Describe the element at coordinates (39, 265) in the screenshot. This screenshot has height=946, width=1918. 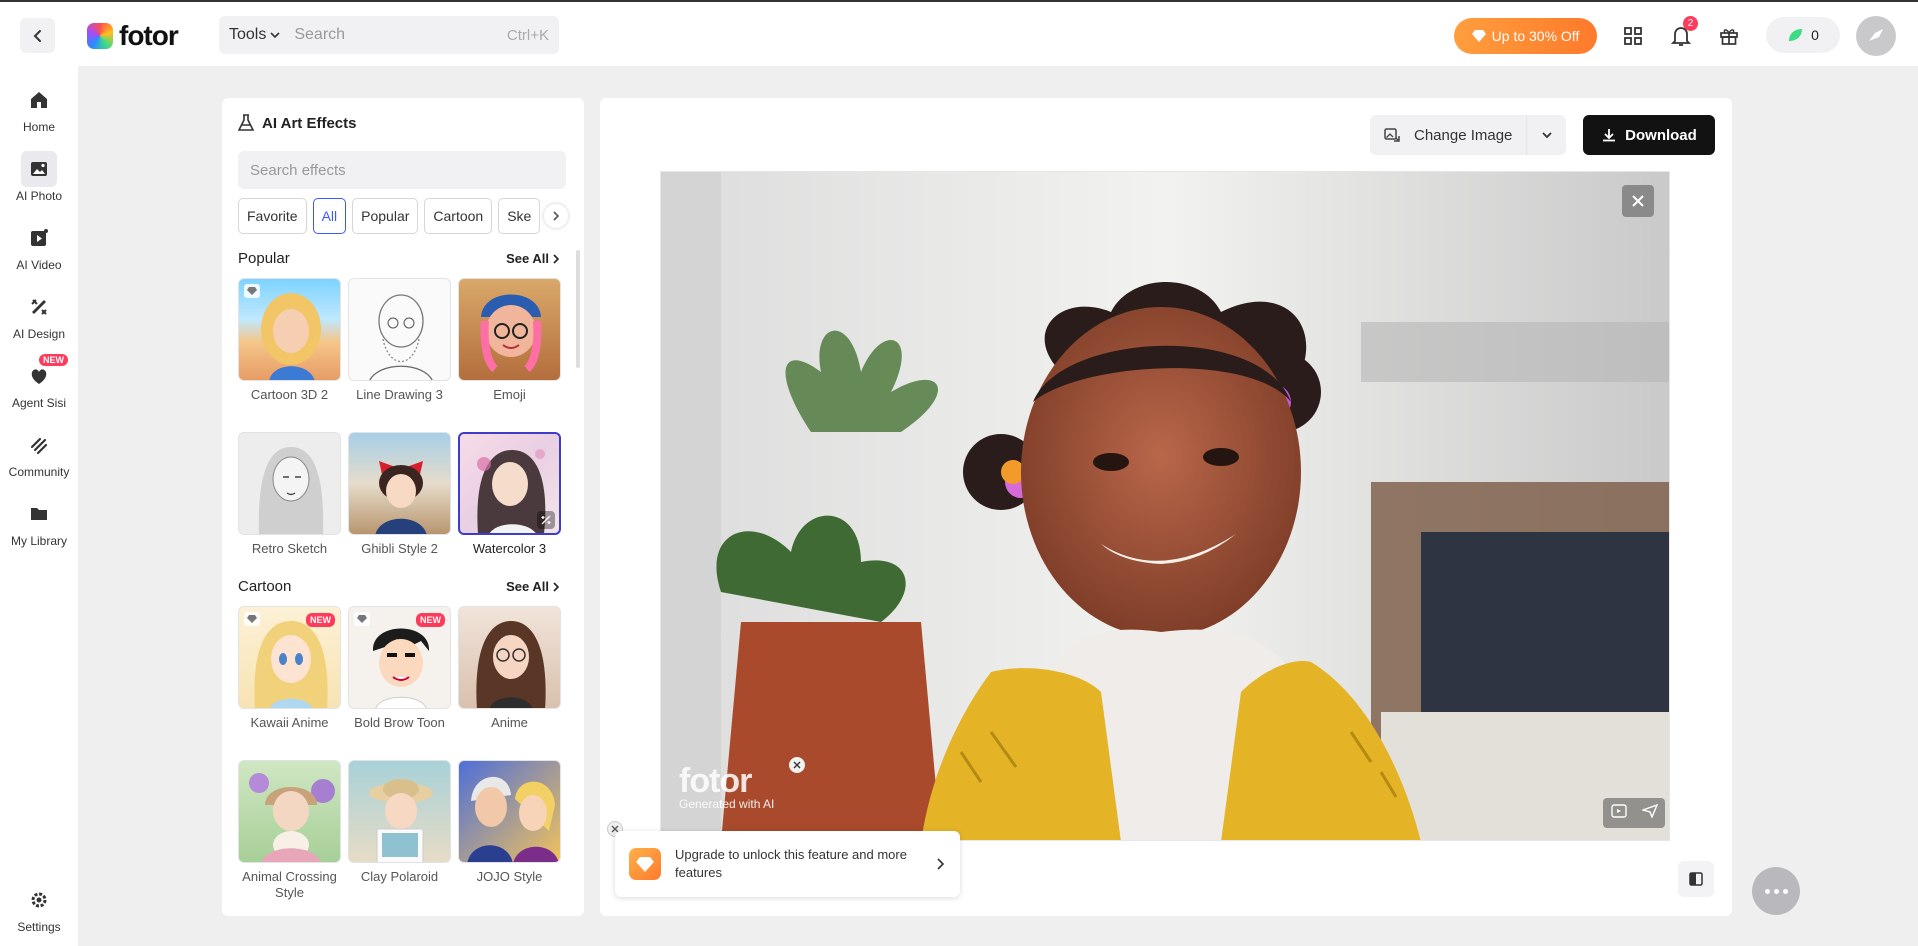
I see `sidebar-item-label: AI Video` at that location.